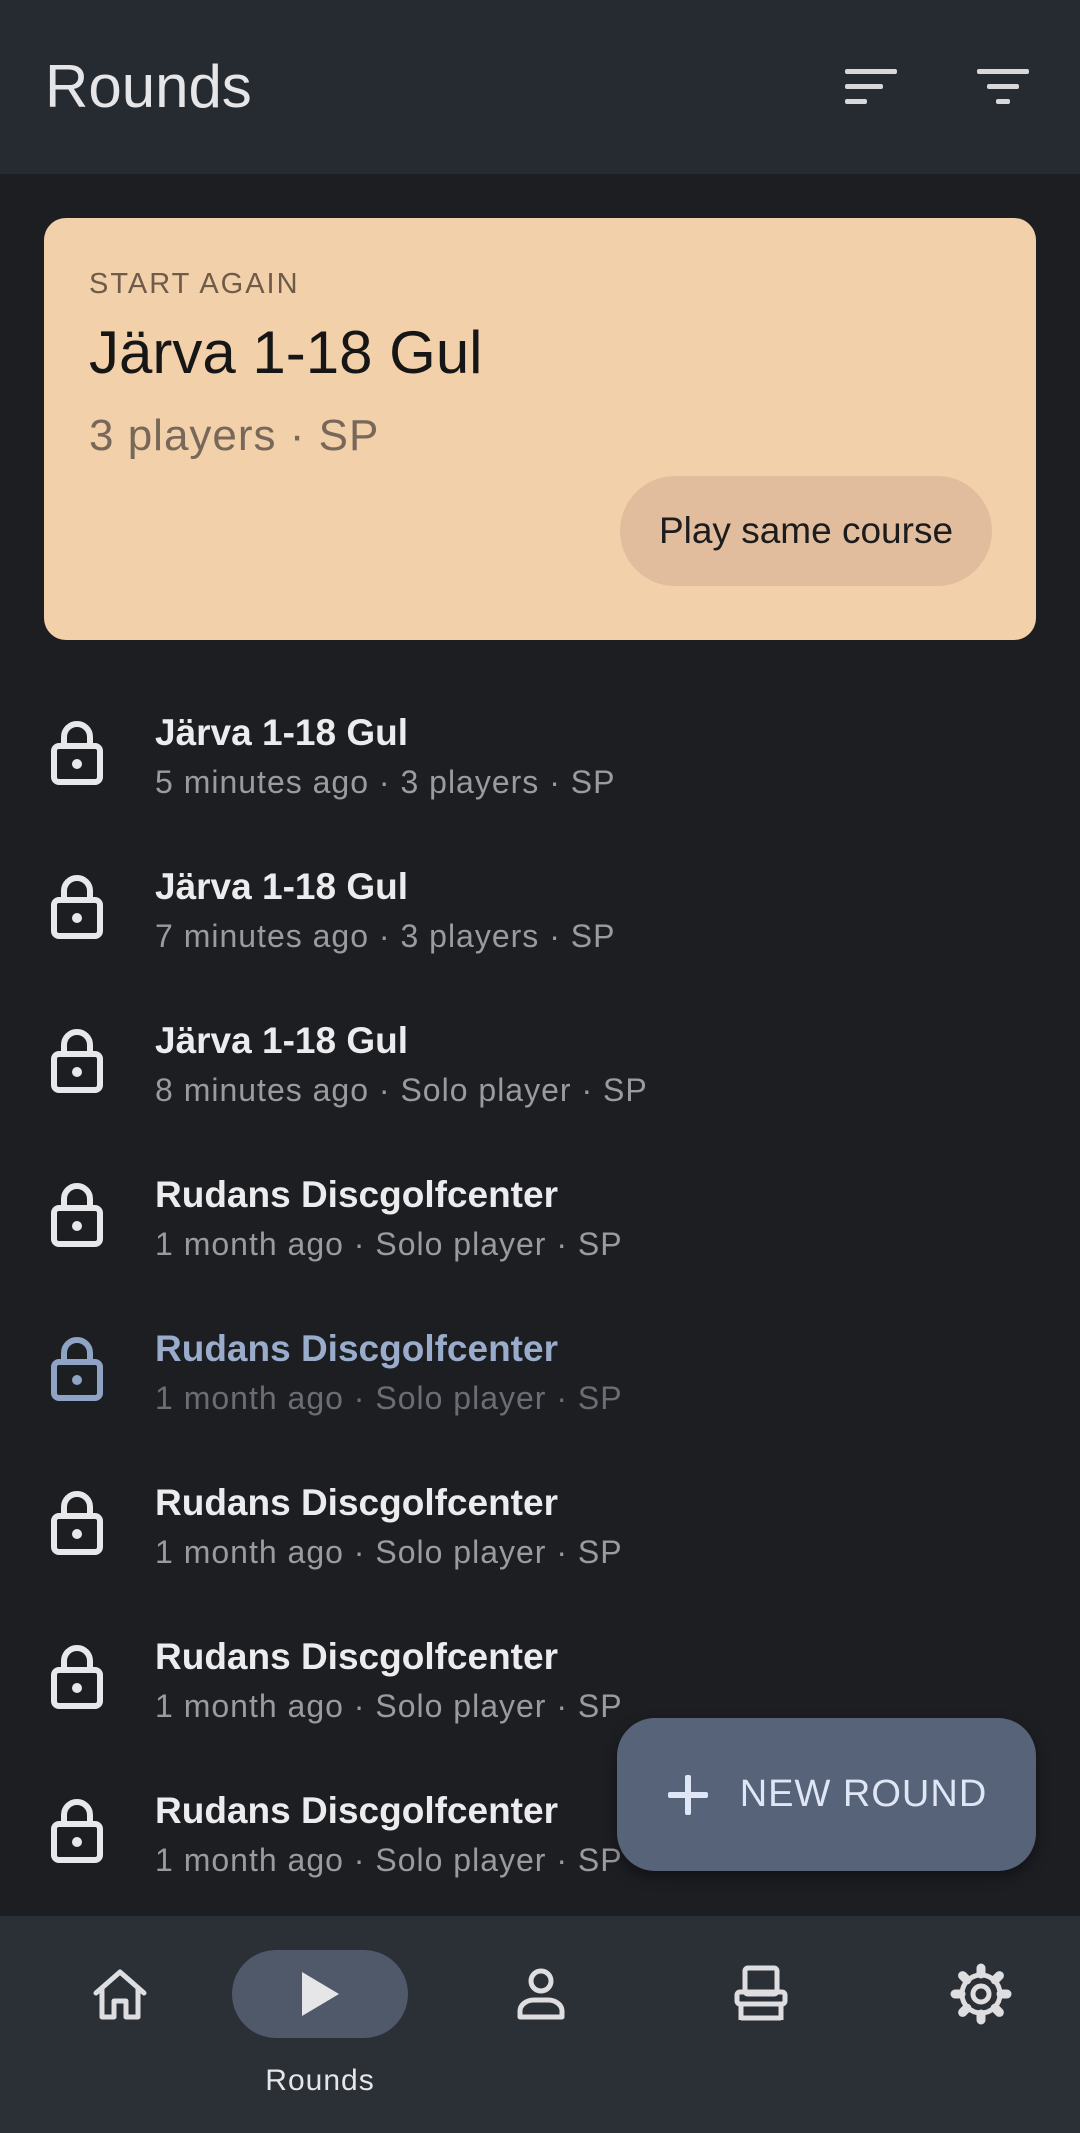 The width and height of the screenshot is (1080, 2133). I want to click on card-course-name: Järva 1-18 Gul, so click(286, 352).